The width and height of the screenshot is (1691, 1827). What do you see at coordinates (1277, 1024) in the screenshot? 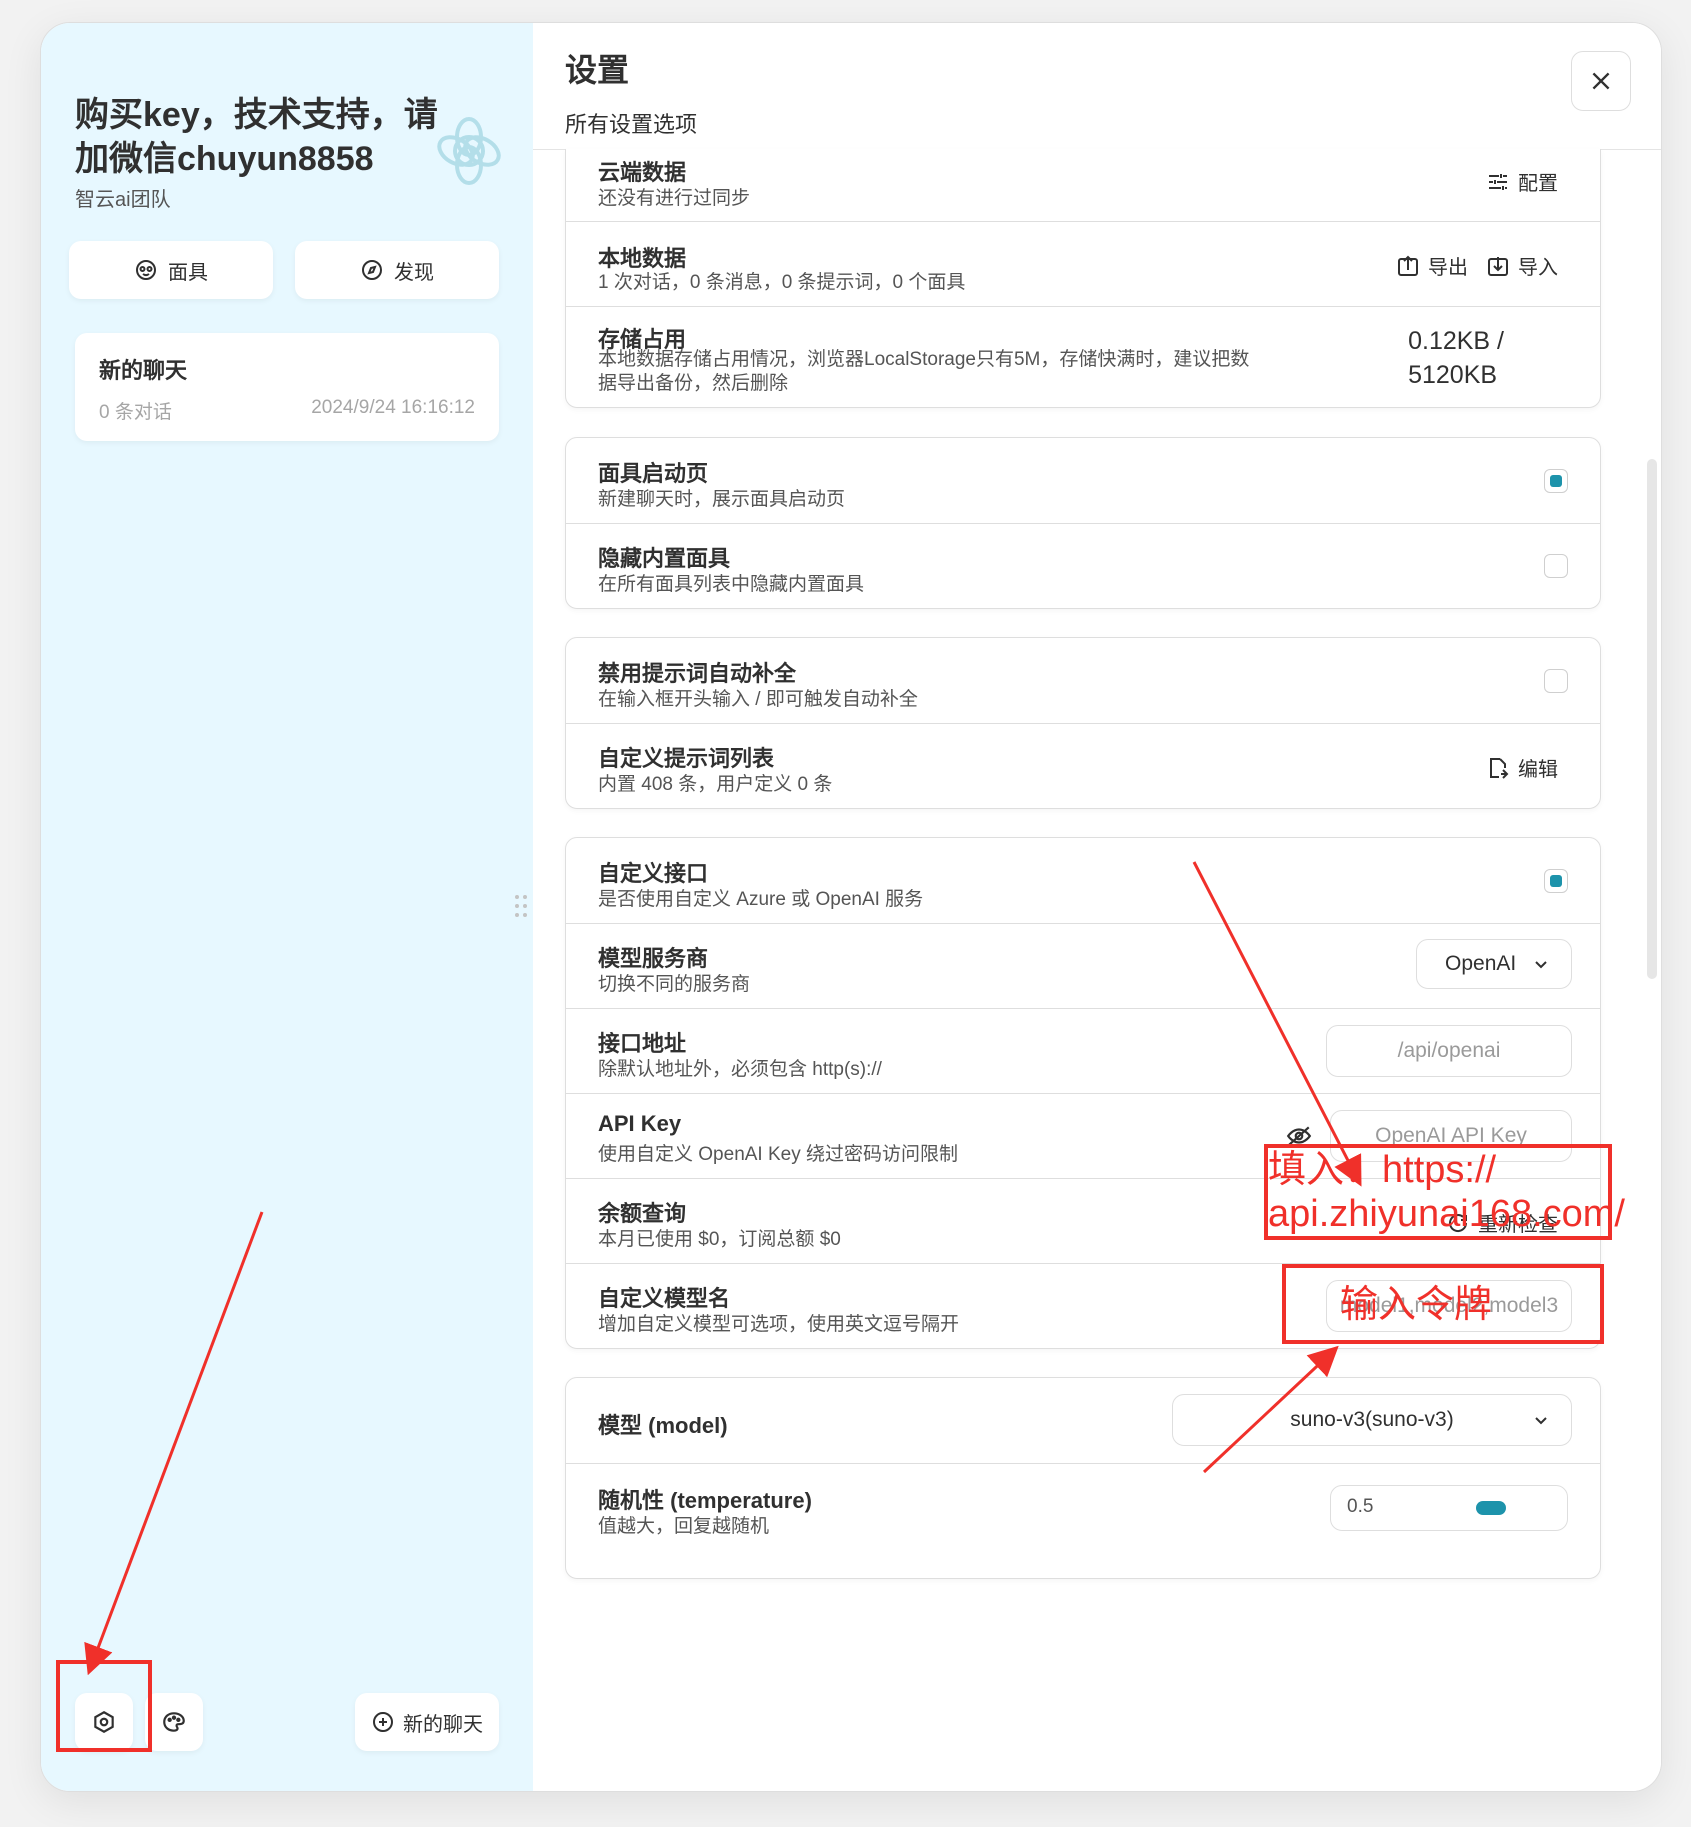
I see `arrow-to-endpoint` at bounding box center [1277, 1024].